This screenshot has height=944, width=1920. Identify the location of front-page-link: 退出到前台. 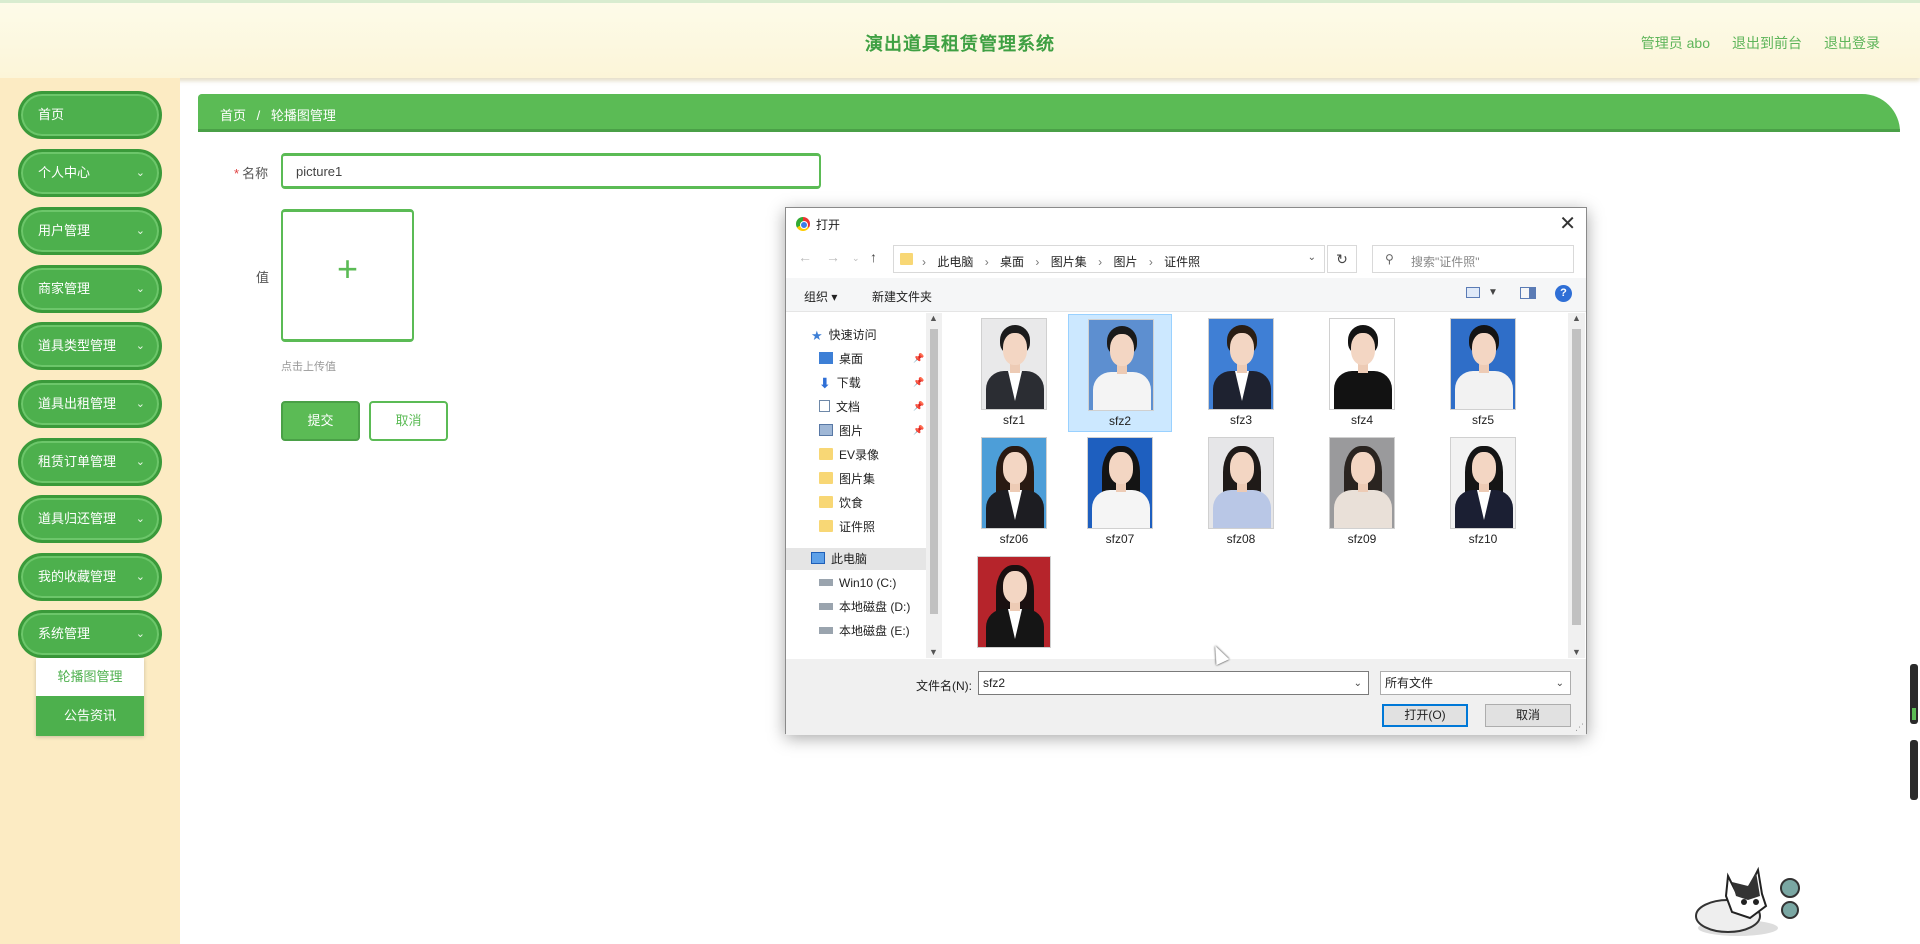
(1767, 43).